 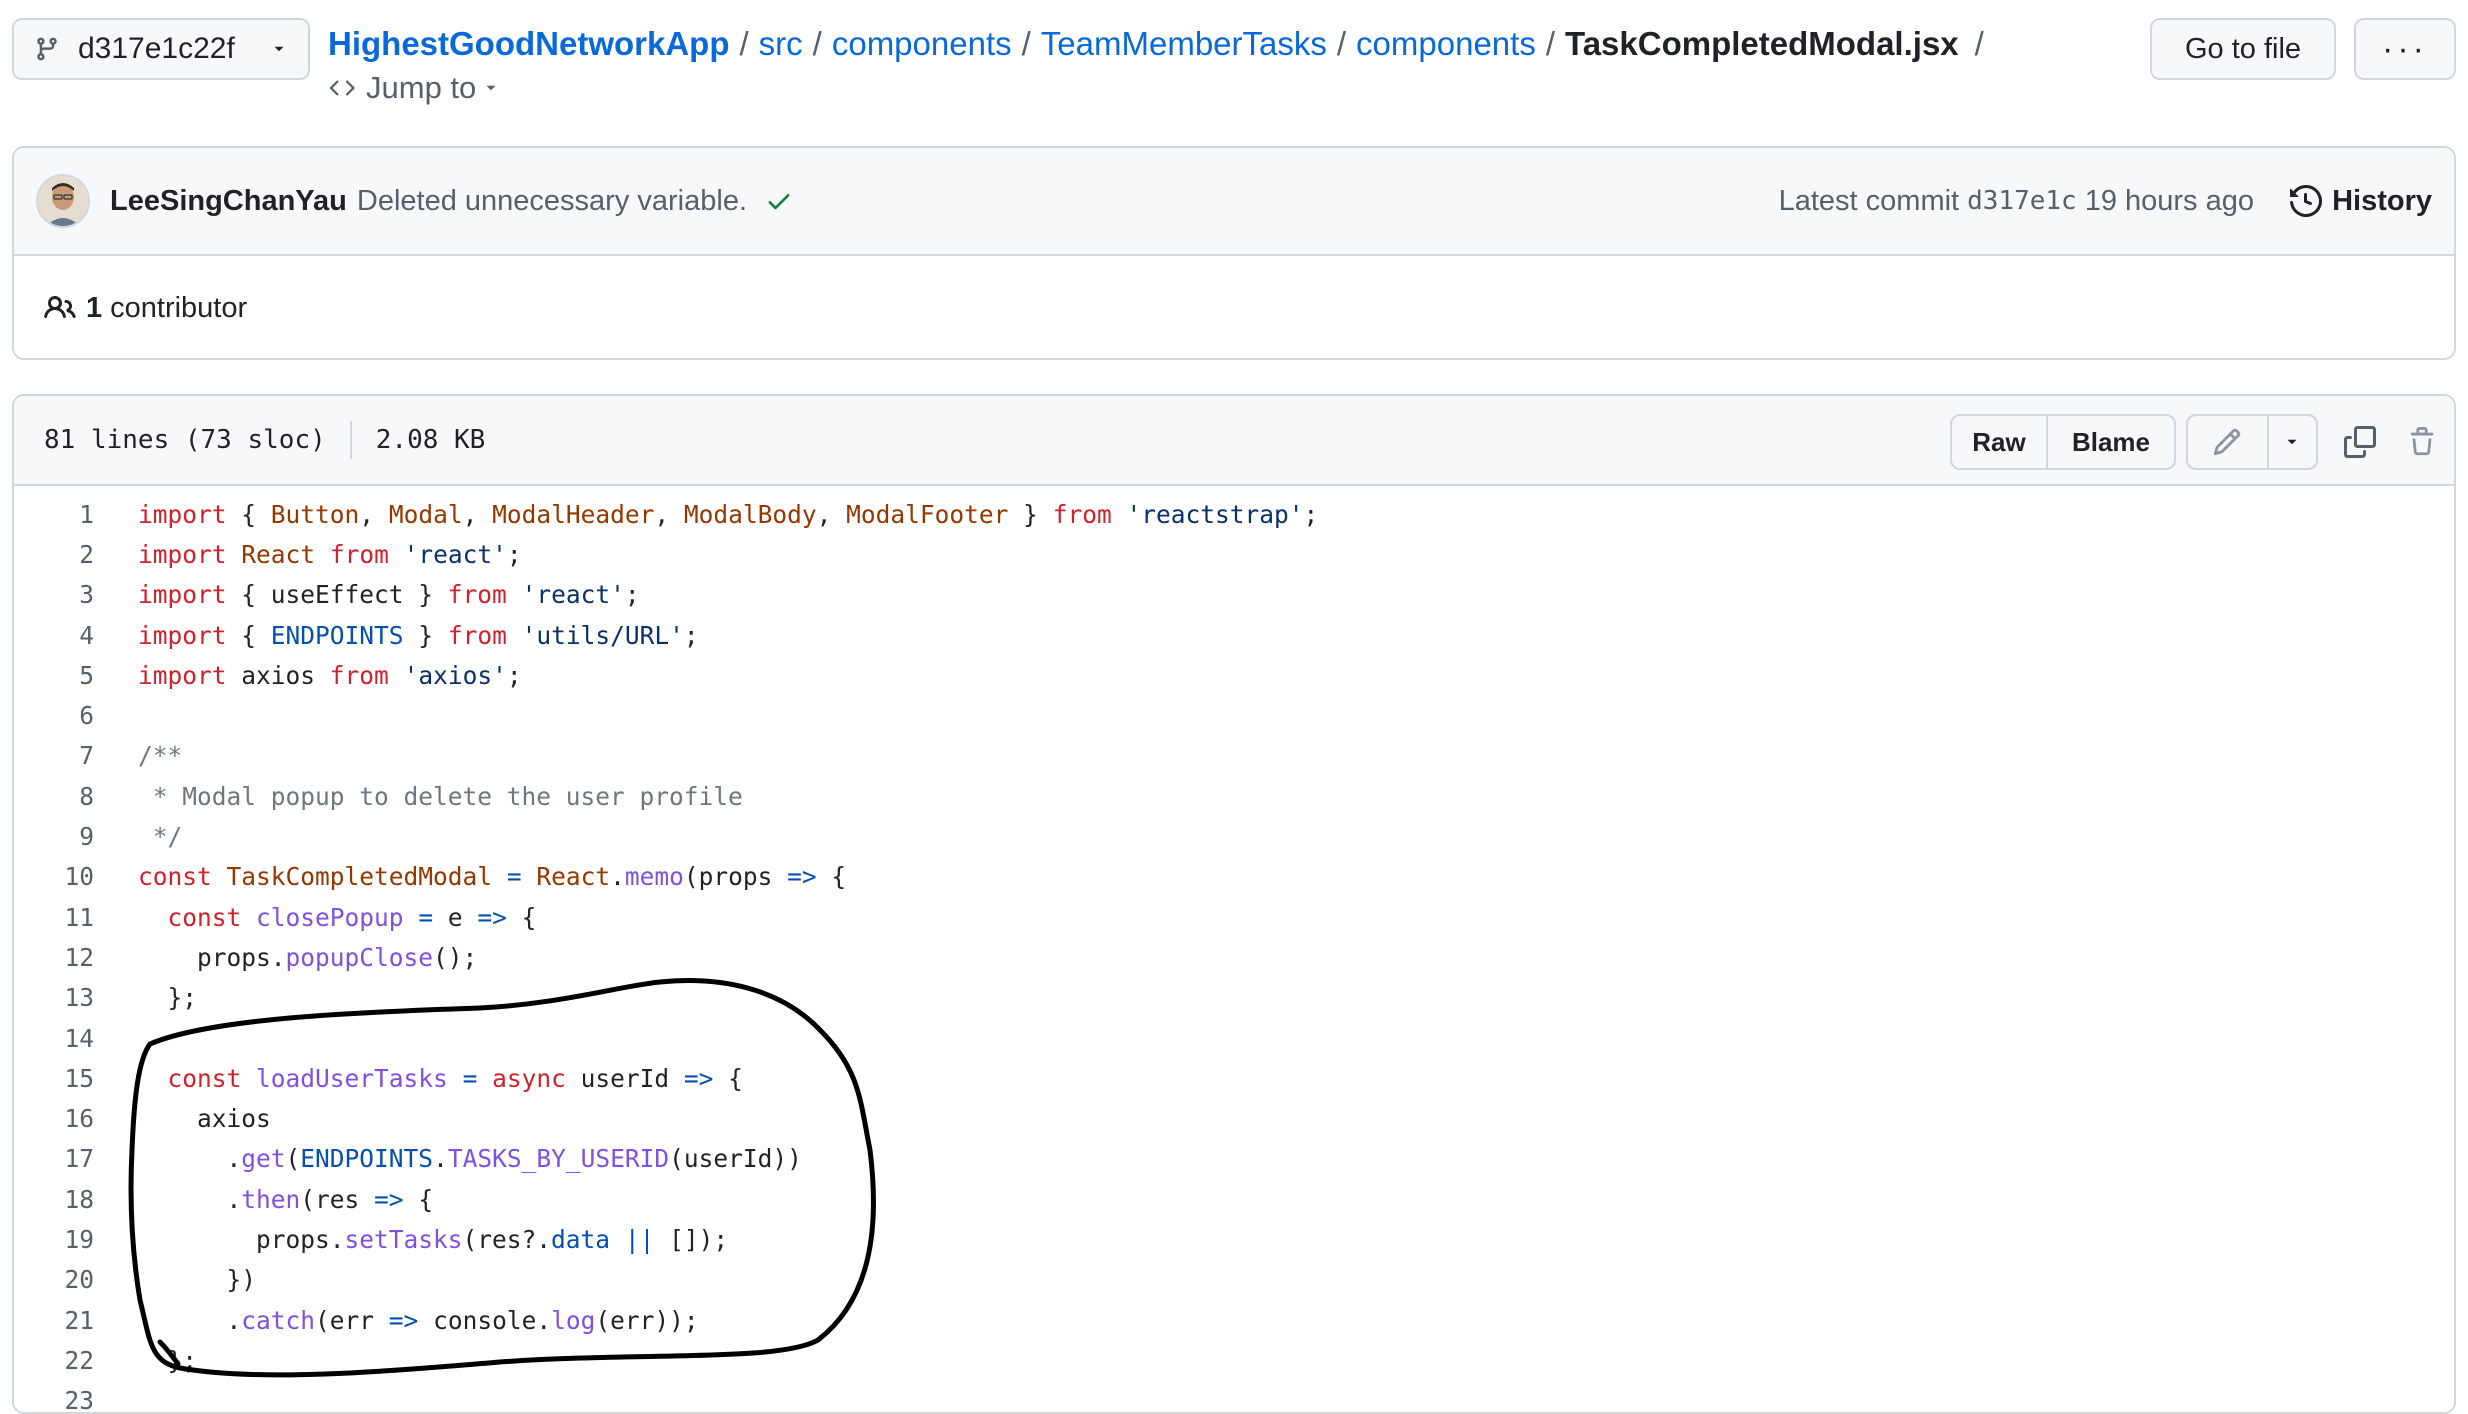 I want to click on line-number: 6, so click(x=54, y=715).